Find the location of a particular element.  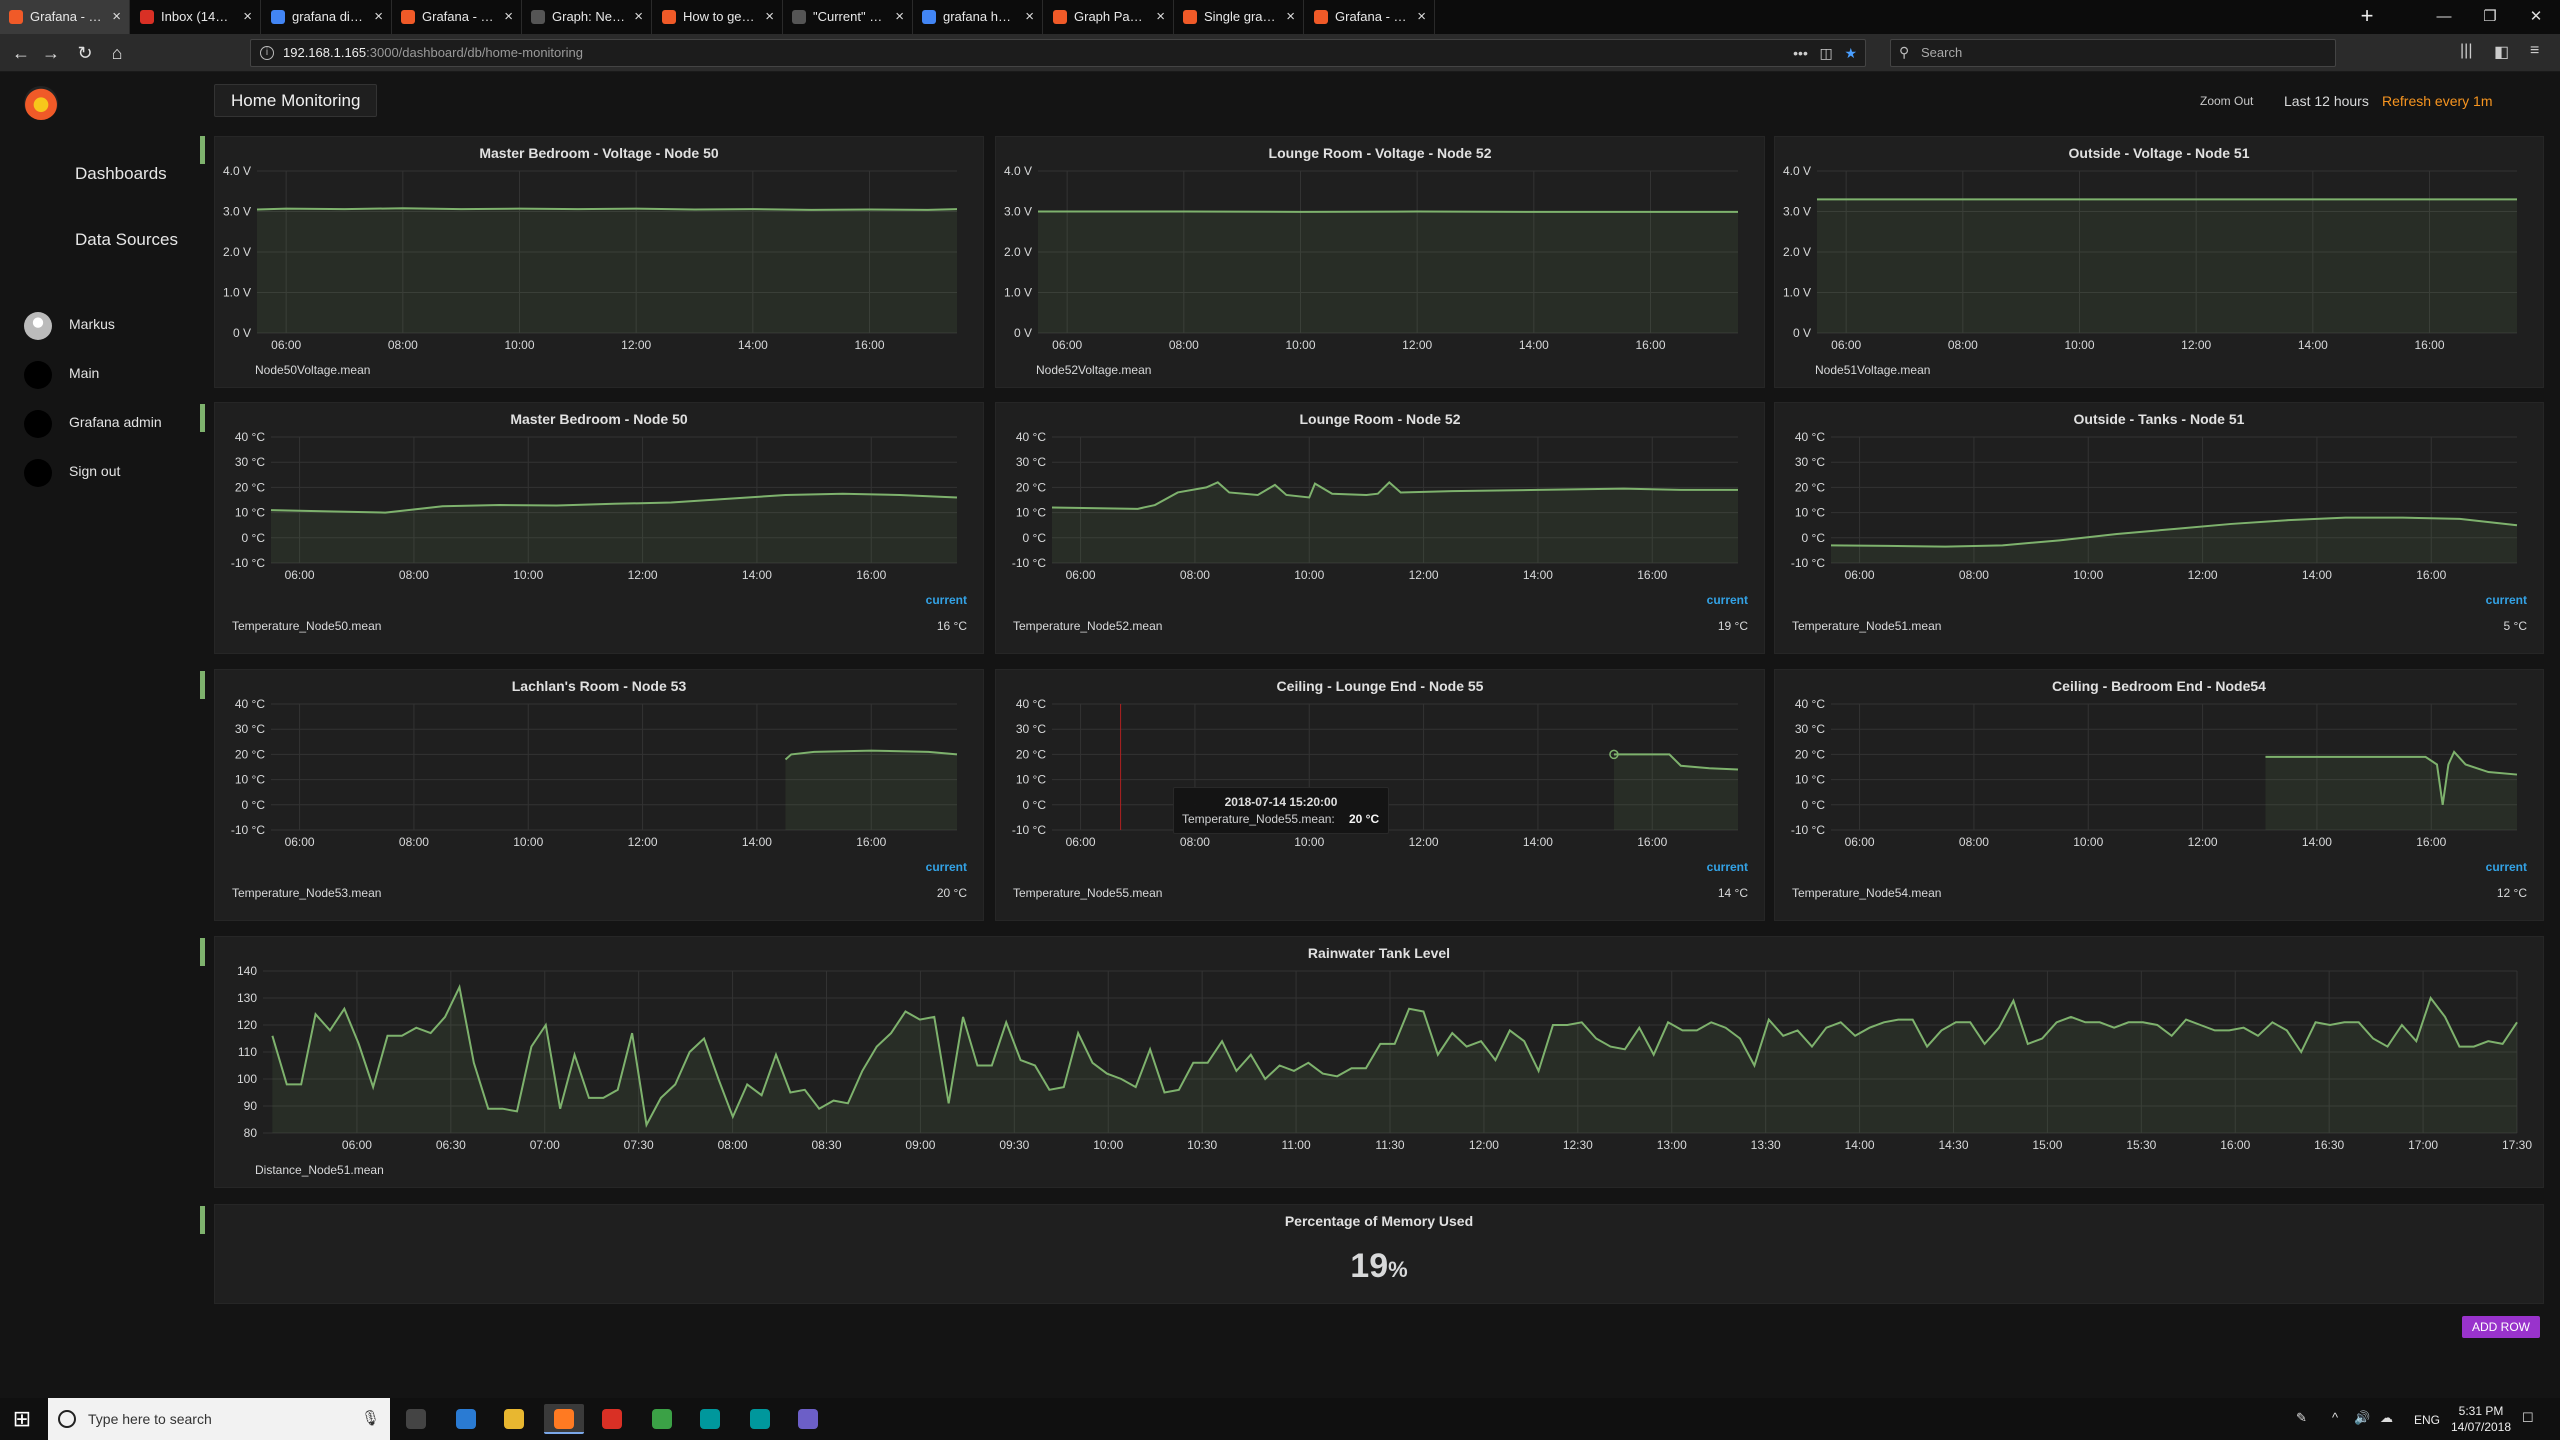

info-icon: i is located at coordinates (267, 53).